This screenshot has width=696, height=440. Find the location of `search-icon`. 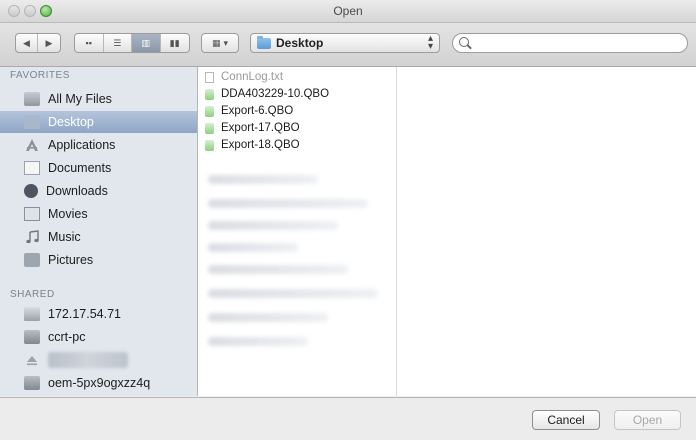

search-icon is located at coordinates (464, 42).